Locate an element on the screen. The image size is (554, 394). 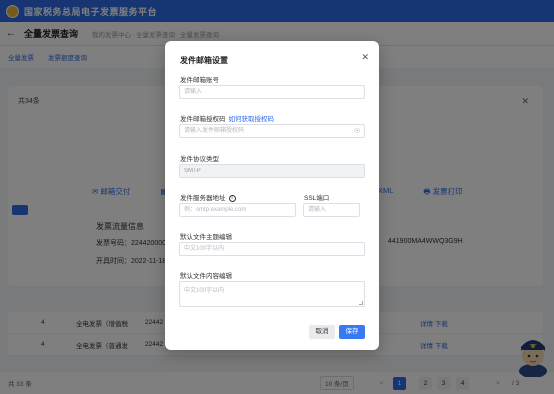
ssl-port-input is located at coordinates (331, 210).